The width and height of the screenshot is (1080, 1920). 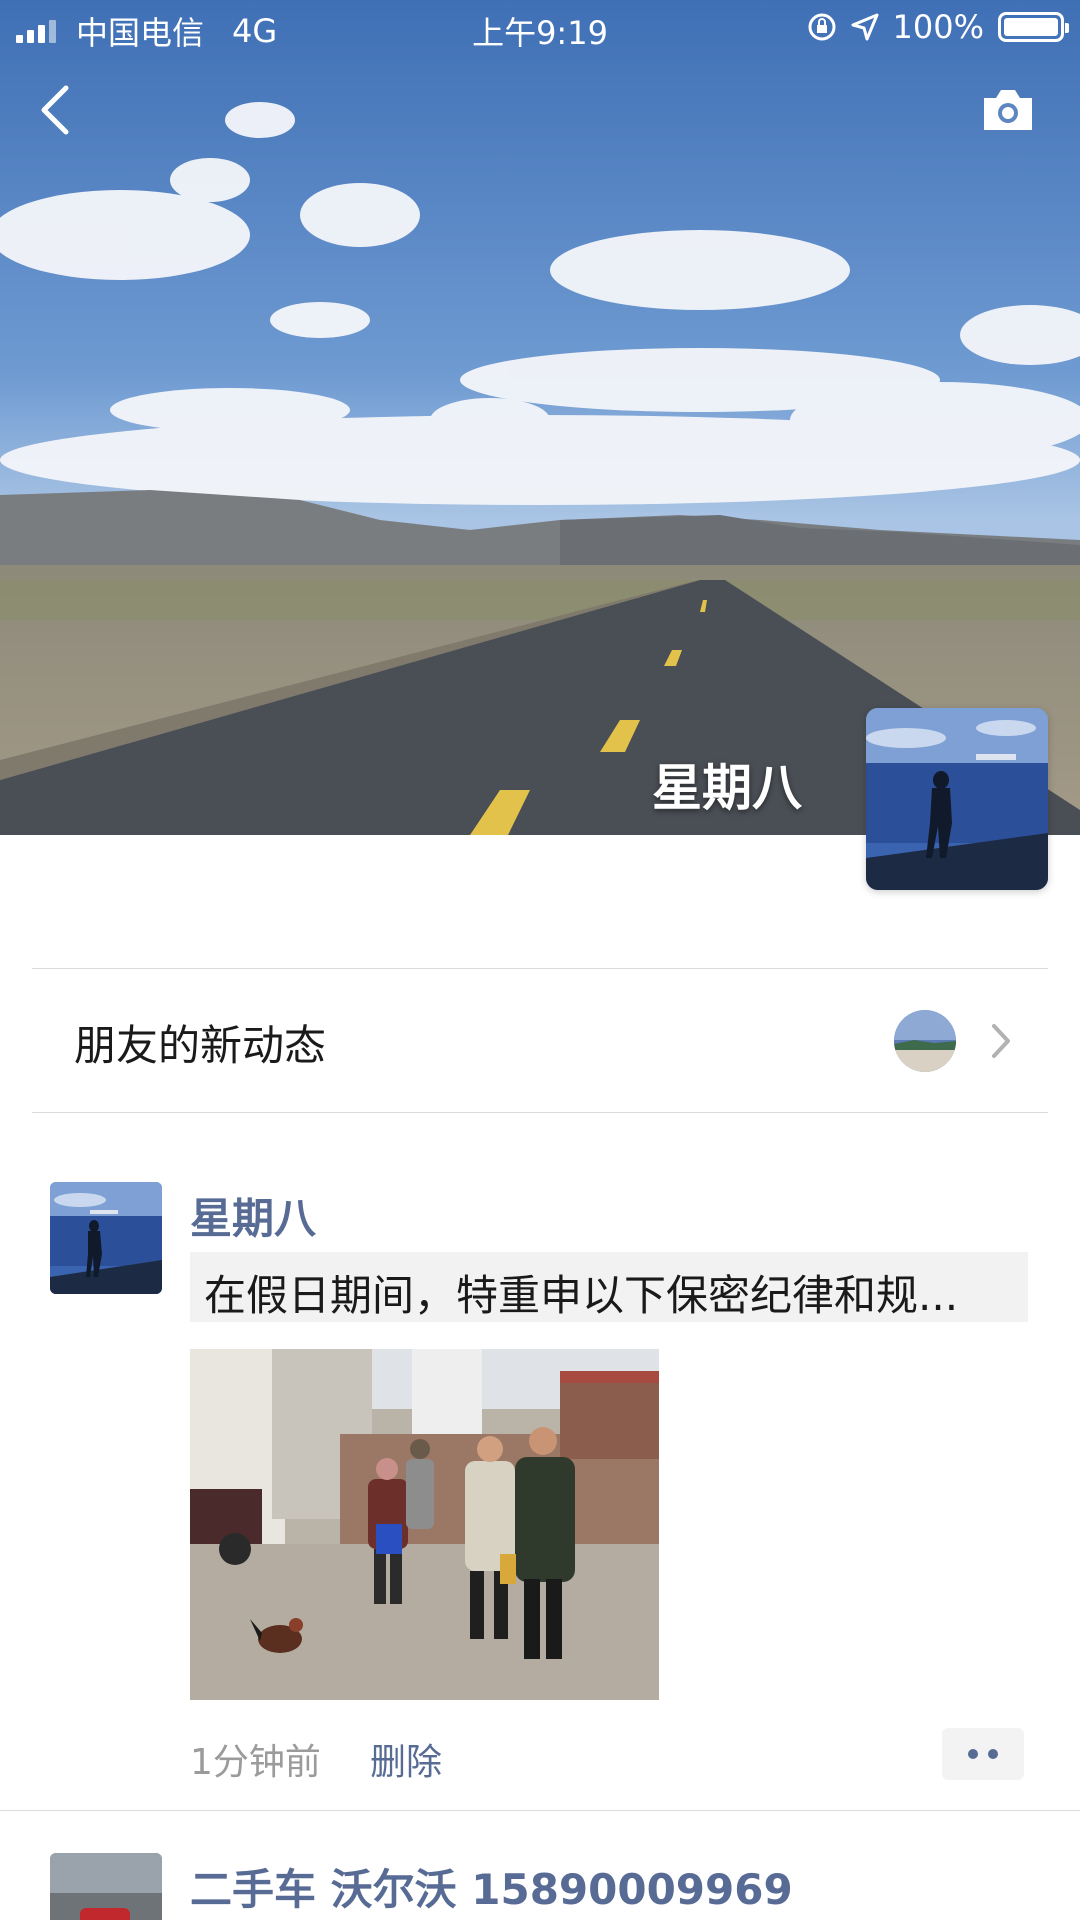 I want to click on friends-updates-row: 朋友的新动态, so click(x=540, y=1041).